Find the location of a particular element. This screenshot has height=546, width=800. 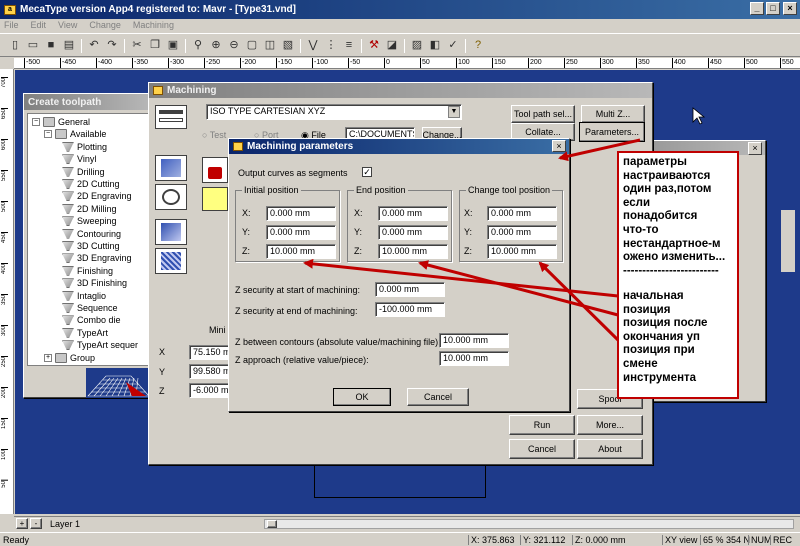

end-z-field: 10.000 mm is located at coordinates (413, 251).